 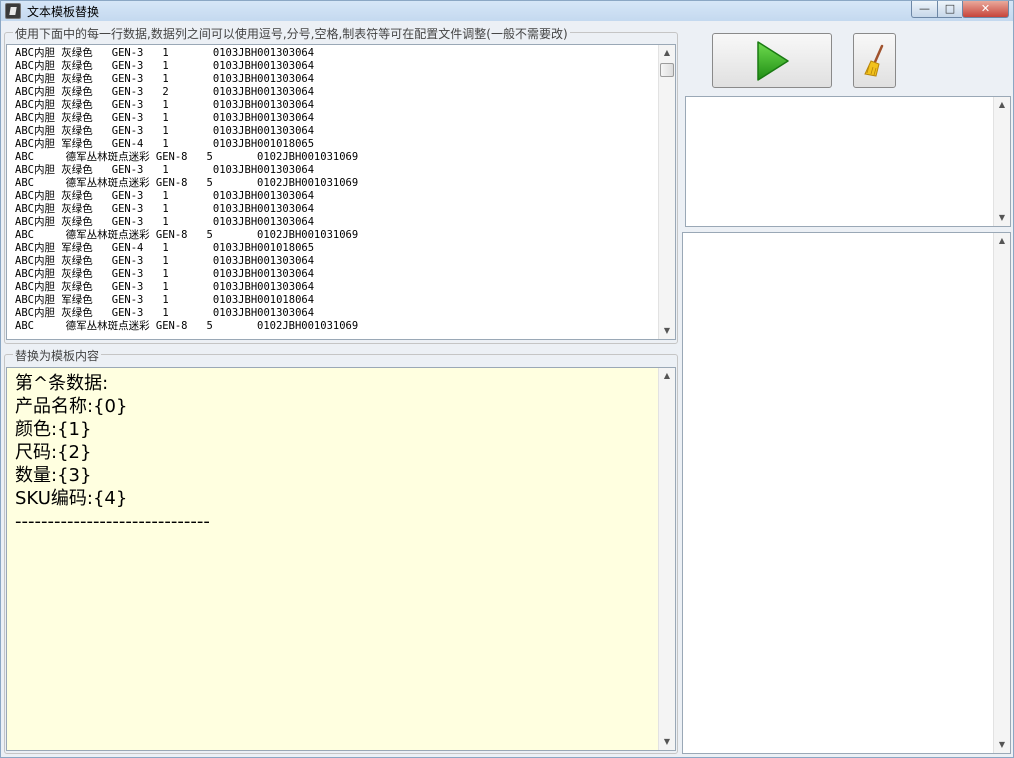 I want to click on template-line: 第^条数据:, so click(x=62, y=383).